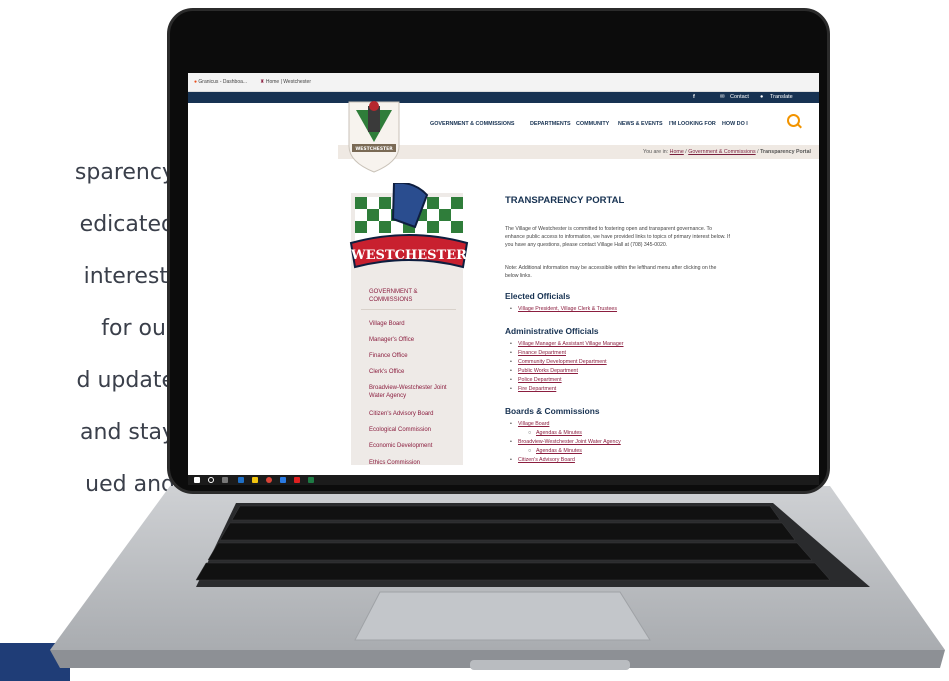  Describe the element at coordinates (297, 480) in the screenshot. I see `acrobat-icon` at that location.